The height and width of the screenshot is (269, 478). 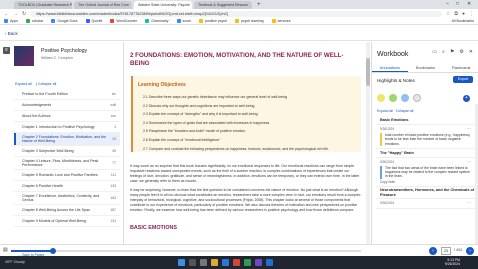 What do you see at coordinates (463, 79) in the screenshot?
I see `export-button: Export` at bounding box center [463, 79].